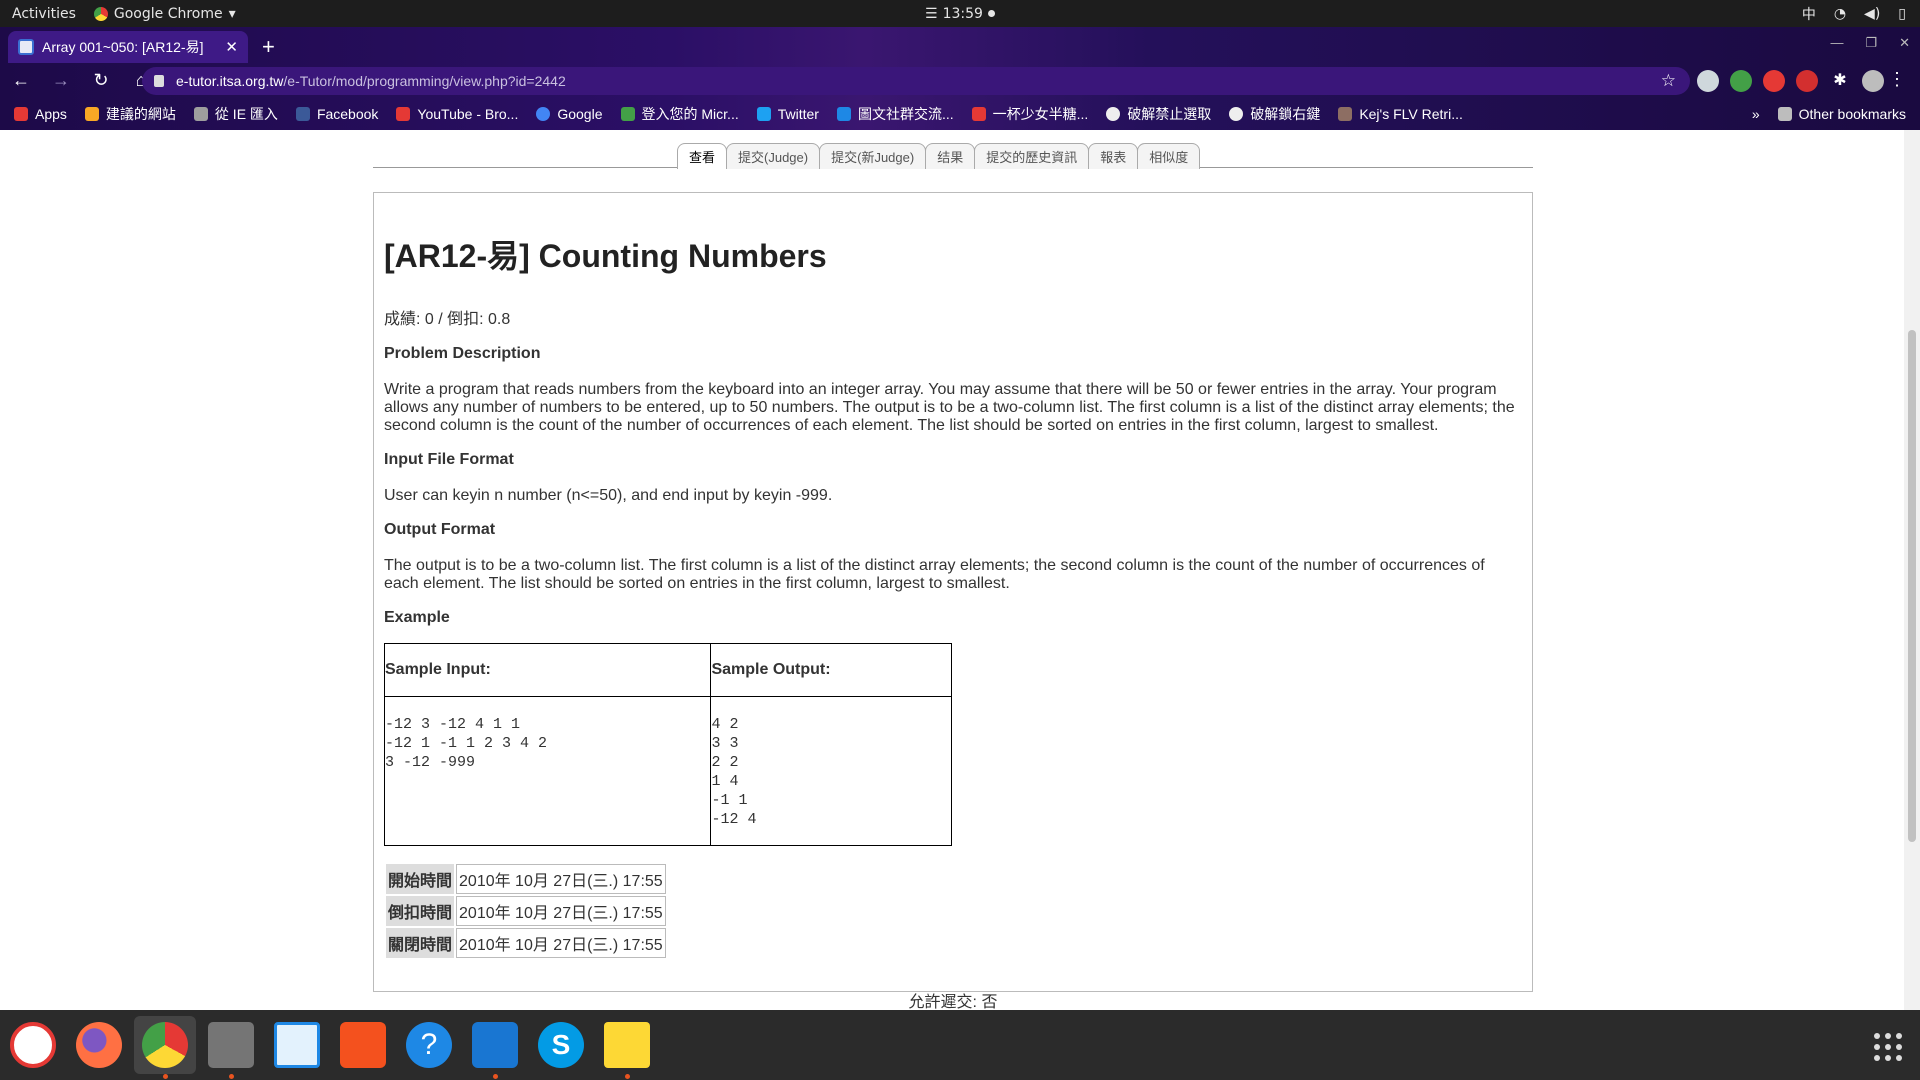 Image resolution: width=1920 pixels, height=1080 pixels. Describe the element at coordinates (1836, 43) in the screenshot. I see `minimize-icon: —` at that location.